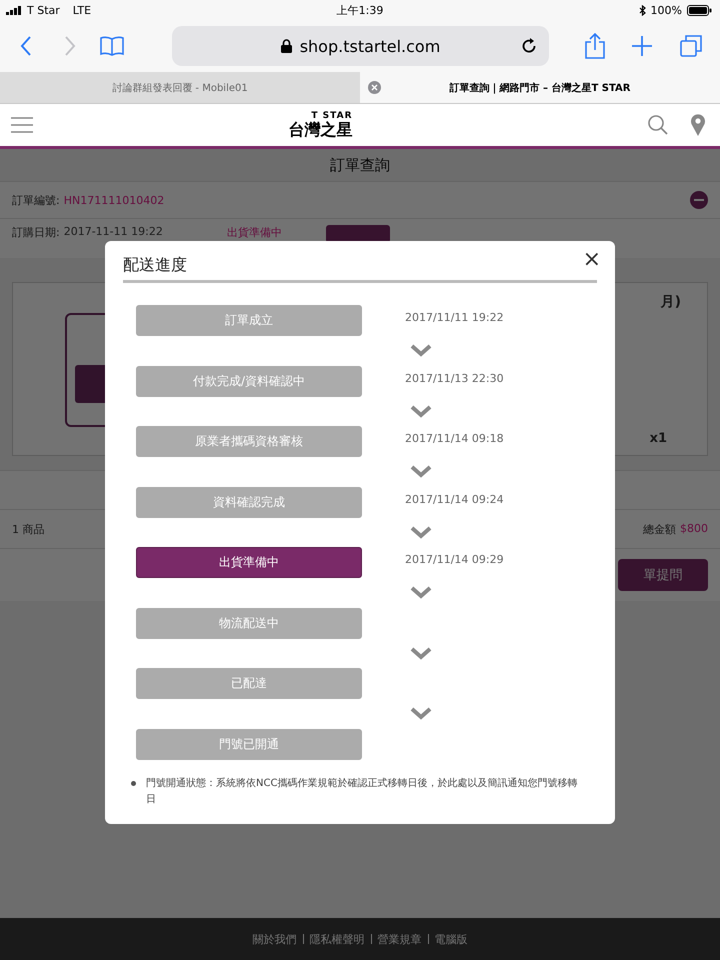 The image size is (720, 960). I want to click on location-pin-icon, so click(698, 125).